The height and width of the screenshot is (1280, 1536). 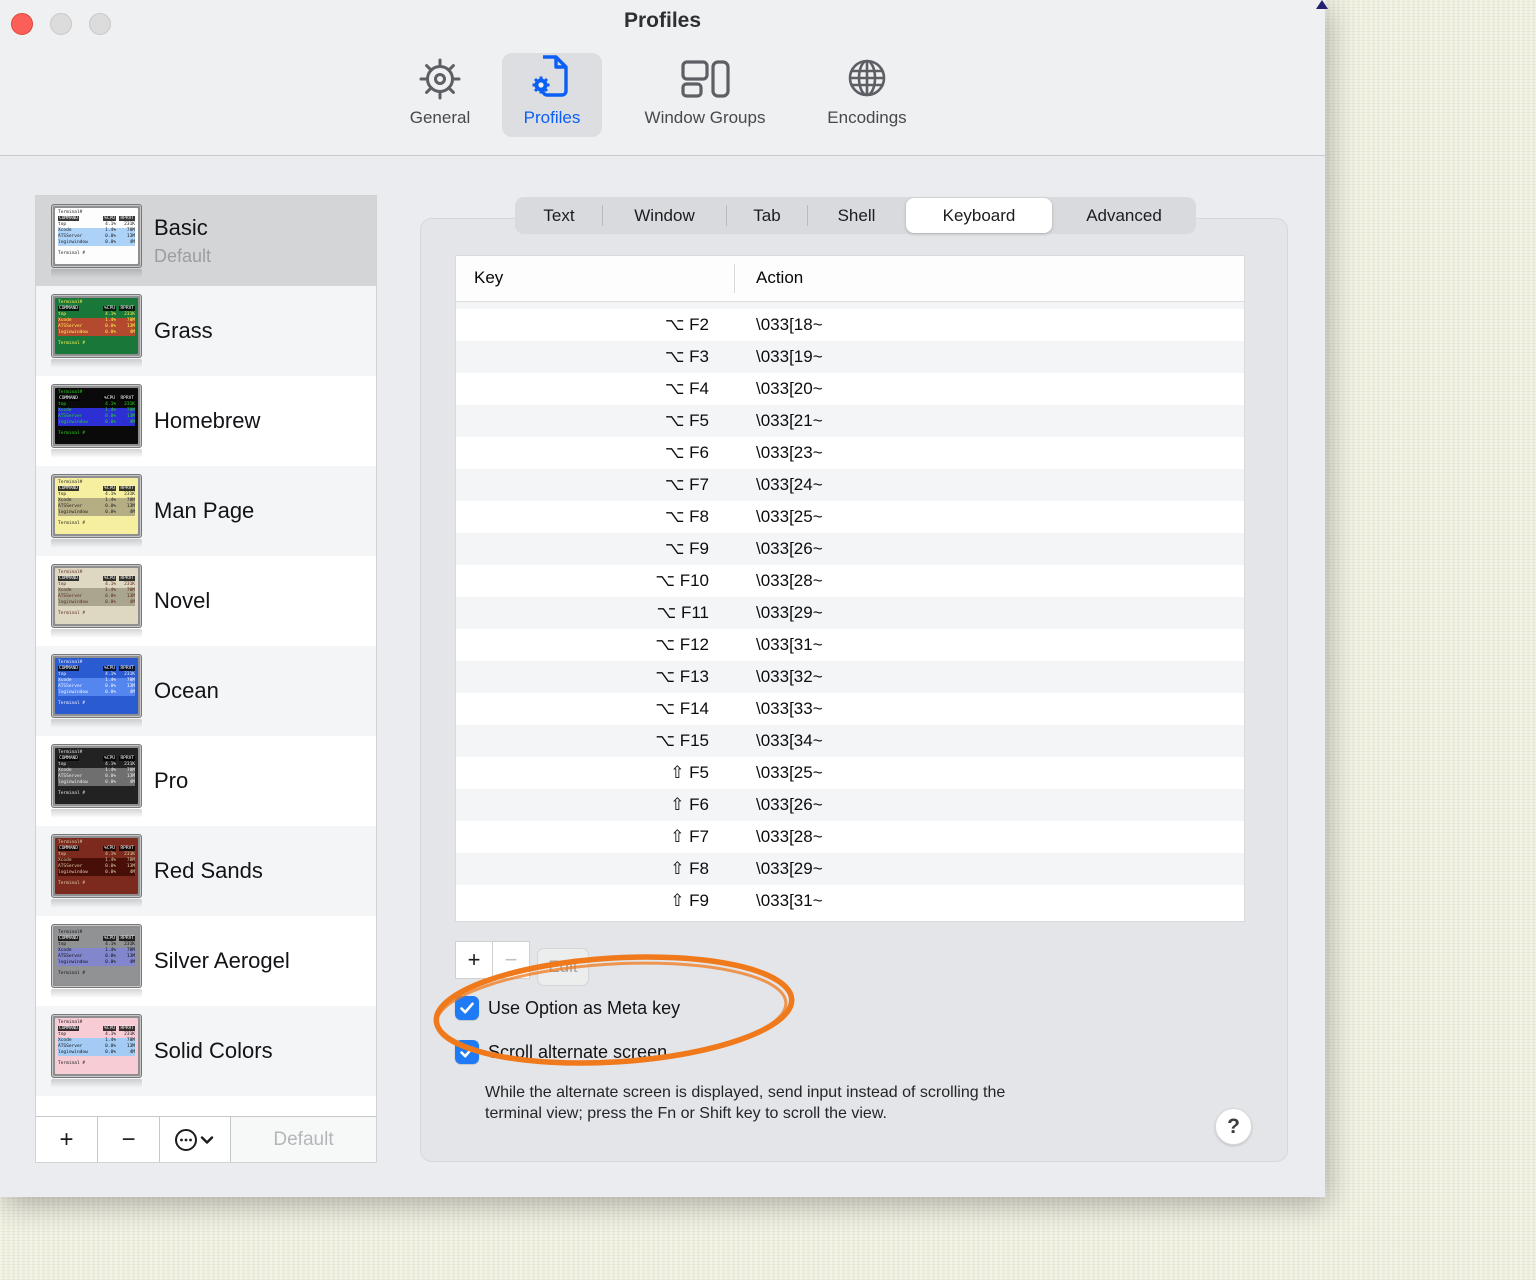 I want to click on shortcut-key: ⌥ F2, so click(x=686, y=325).